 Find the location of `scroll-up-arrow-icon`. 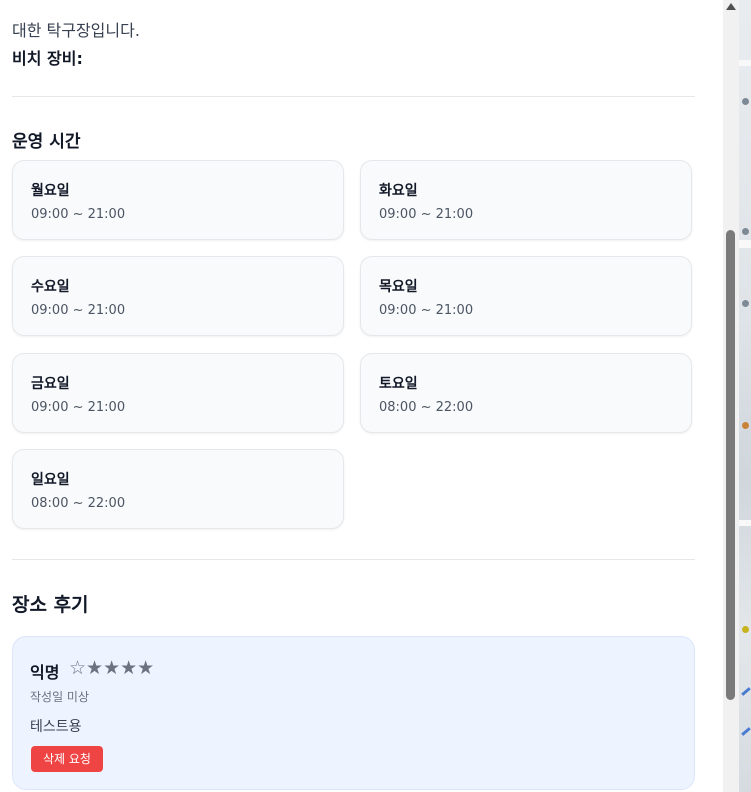

scroll-up-arrow-icon is located at coordinates (731, 7).